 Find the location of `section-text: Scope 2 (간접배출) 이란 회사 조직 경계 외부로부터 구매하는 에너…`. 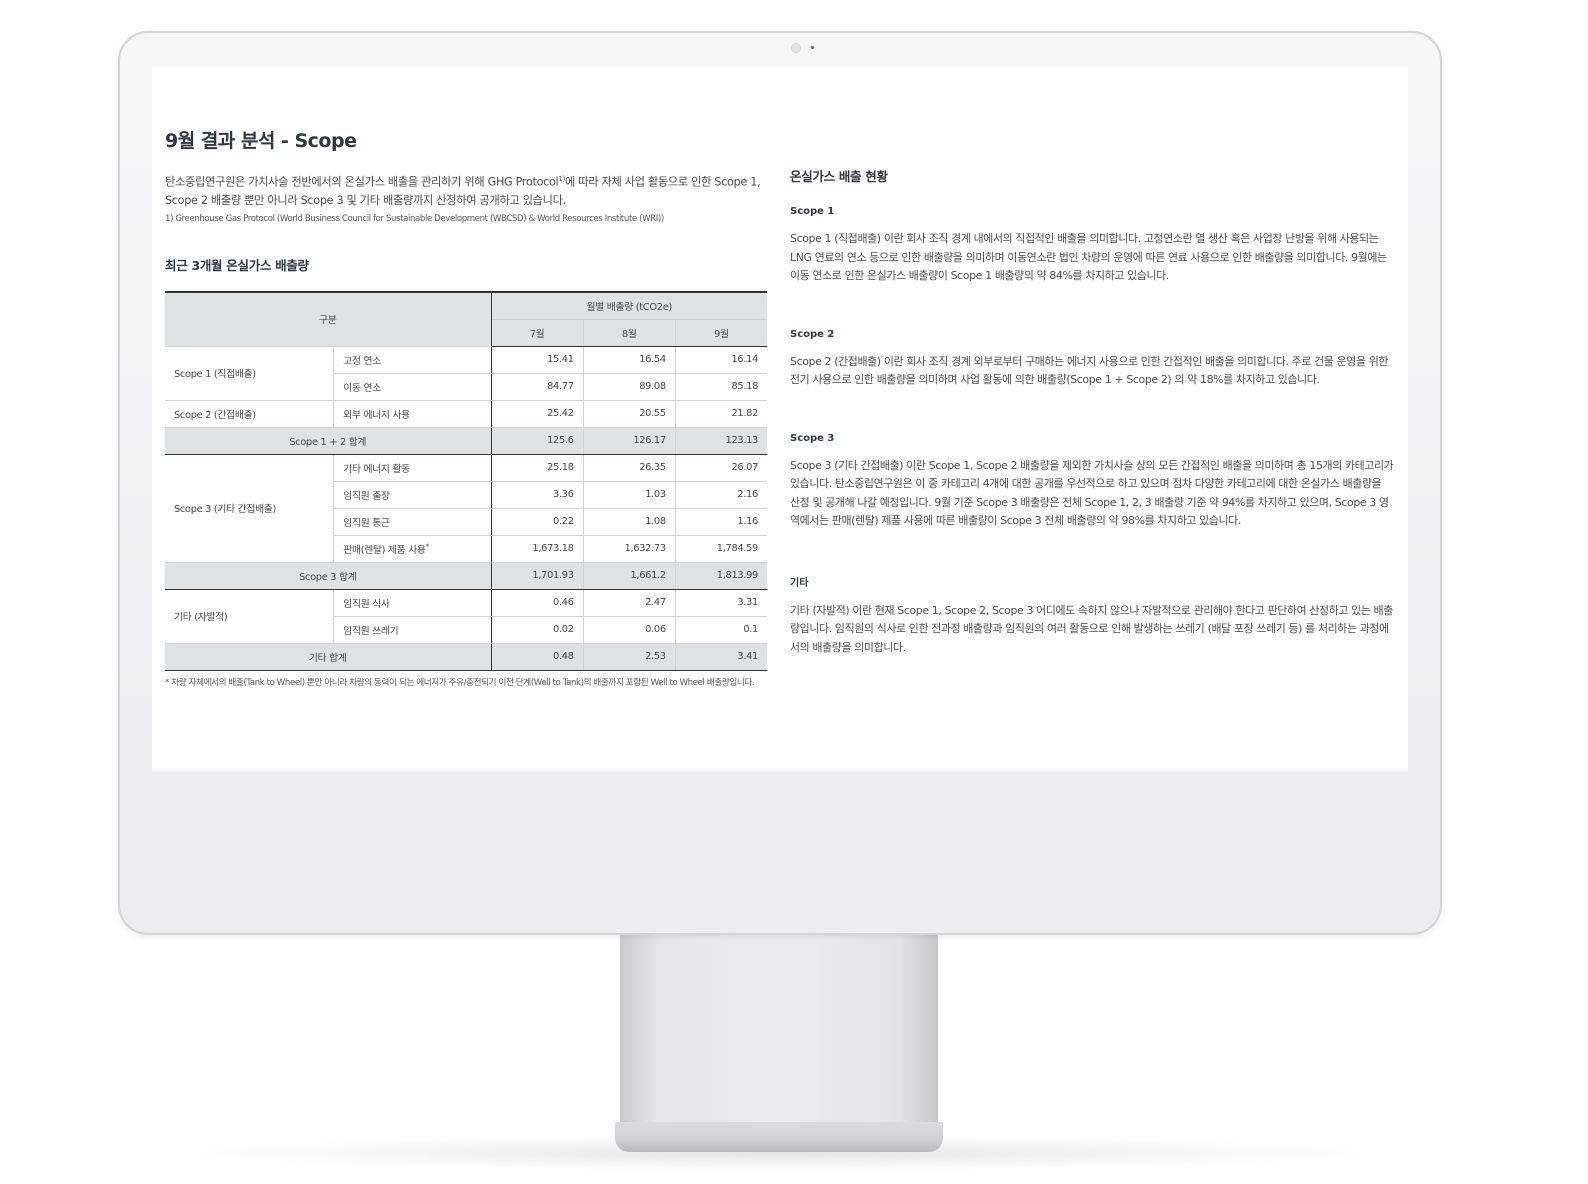

section-text: Scope 2 (간접배출) 이란 회사 조직 경계 외부로부터 구매하는 에너… is located at coordinates (1089, 370).